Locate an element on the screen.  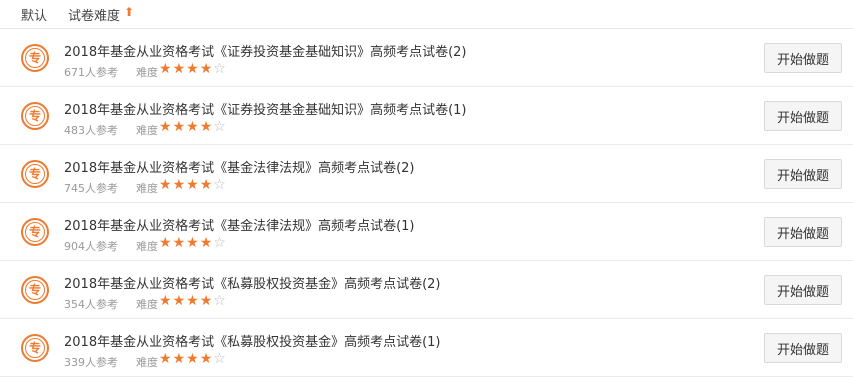
exam-meta: 354人参考 难度 is located at coordinates (111, 304).